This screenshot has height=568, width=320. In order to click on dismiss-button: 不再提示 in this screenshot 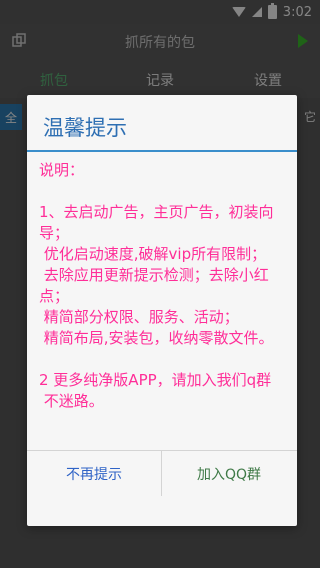, I will do `click(94, 473)`.